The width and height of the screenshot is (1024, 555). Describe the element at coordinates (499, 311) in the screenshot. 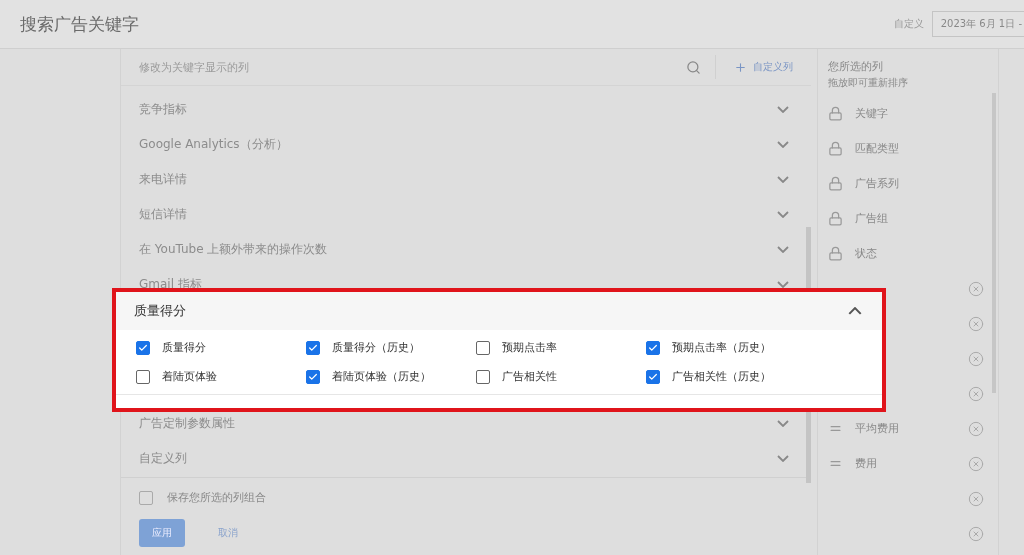

I see `section-header: 质量得分` at that location.